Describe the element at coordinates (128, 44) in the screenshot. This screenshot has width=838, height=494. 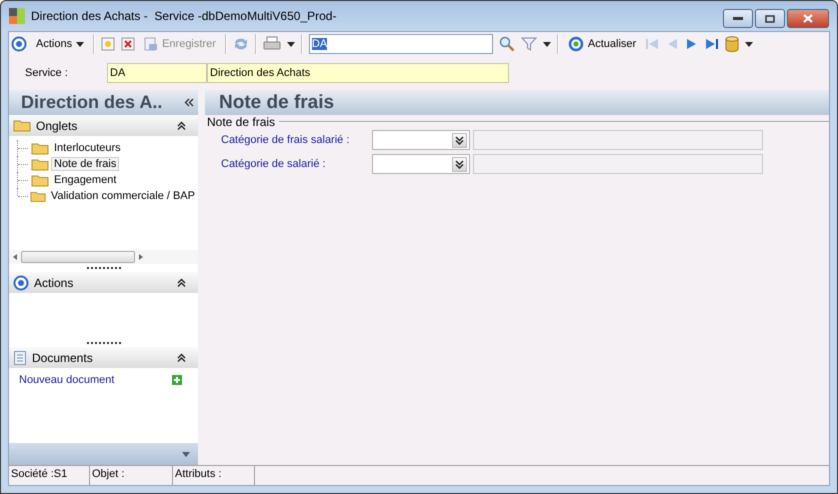
I see `delete-icon` at that location.